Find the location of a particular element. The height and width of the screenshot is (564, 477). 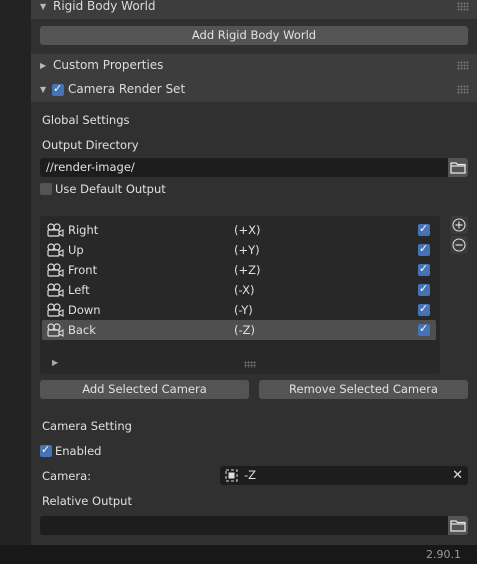

enabled-label: Enabled is located at coordinates (78, 451).